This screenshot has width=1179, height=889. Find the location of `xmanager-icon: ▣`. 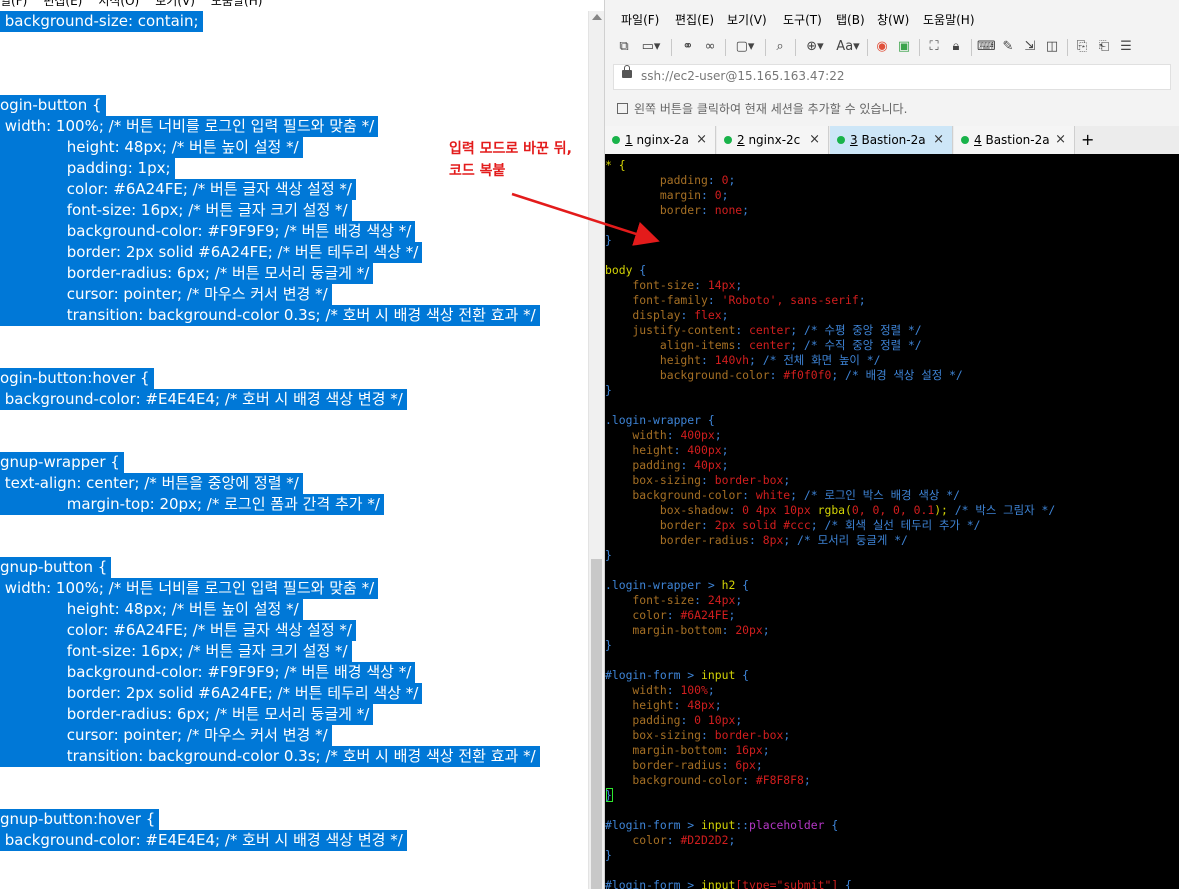

xmanager-icon: ▣ is located at coordinates (904, 47).